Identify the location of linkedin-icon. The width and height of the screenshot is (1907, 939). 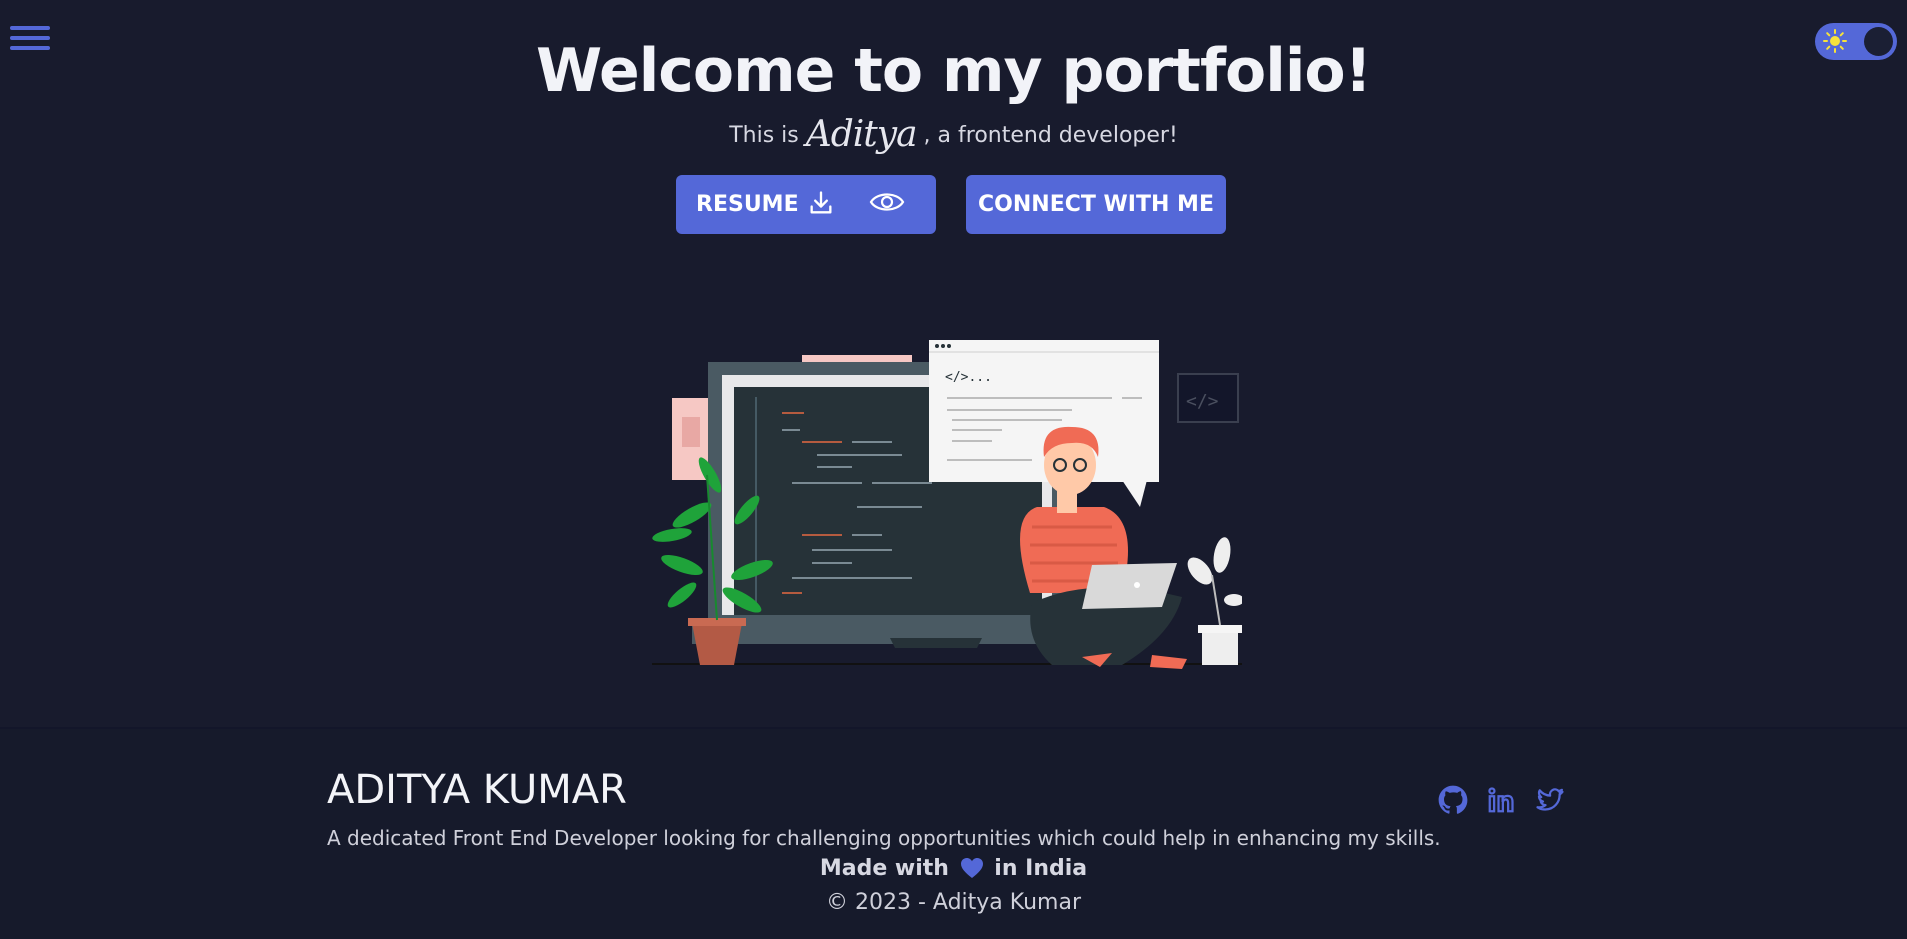
(1501, 800).